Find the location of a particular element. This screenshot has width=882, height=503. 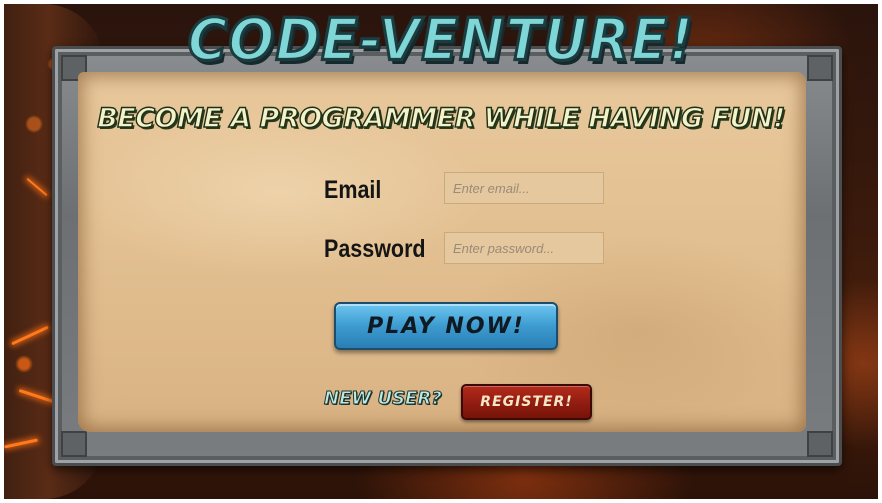

email-label: Email is located at coordinates (353, 190).